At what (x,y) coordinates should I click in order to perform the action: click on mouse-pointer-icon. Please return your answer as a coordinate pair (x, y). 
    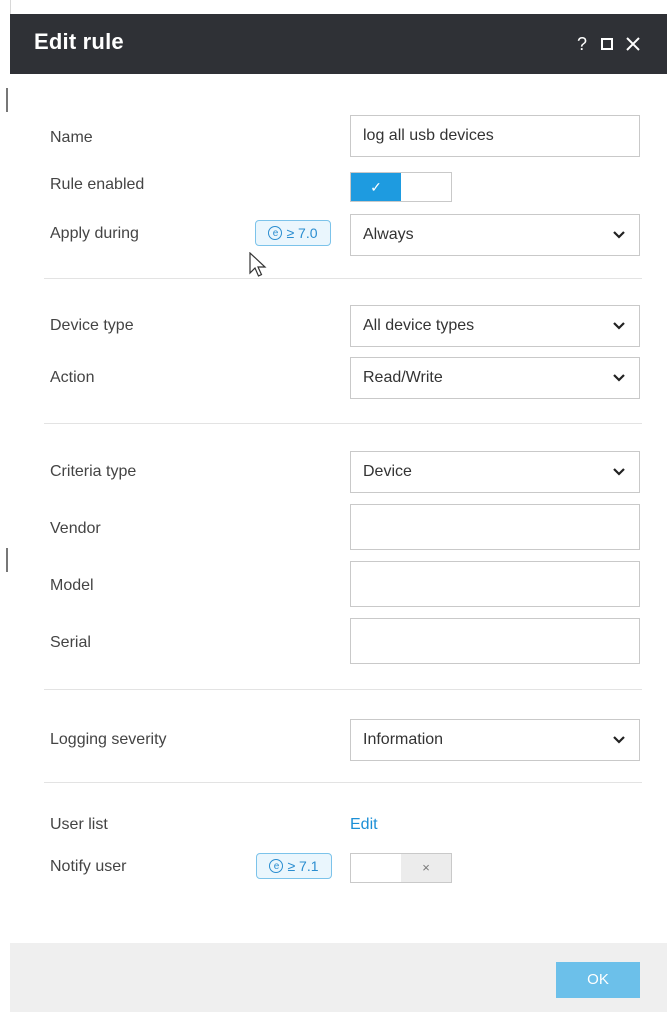
    Looking at the image, I should click on (258, 264).